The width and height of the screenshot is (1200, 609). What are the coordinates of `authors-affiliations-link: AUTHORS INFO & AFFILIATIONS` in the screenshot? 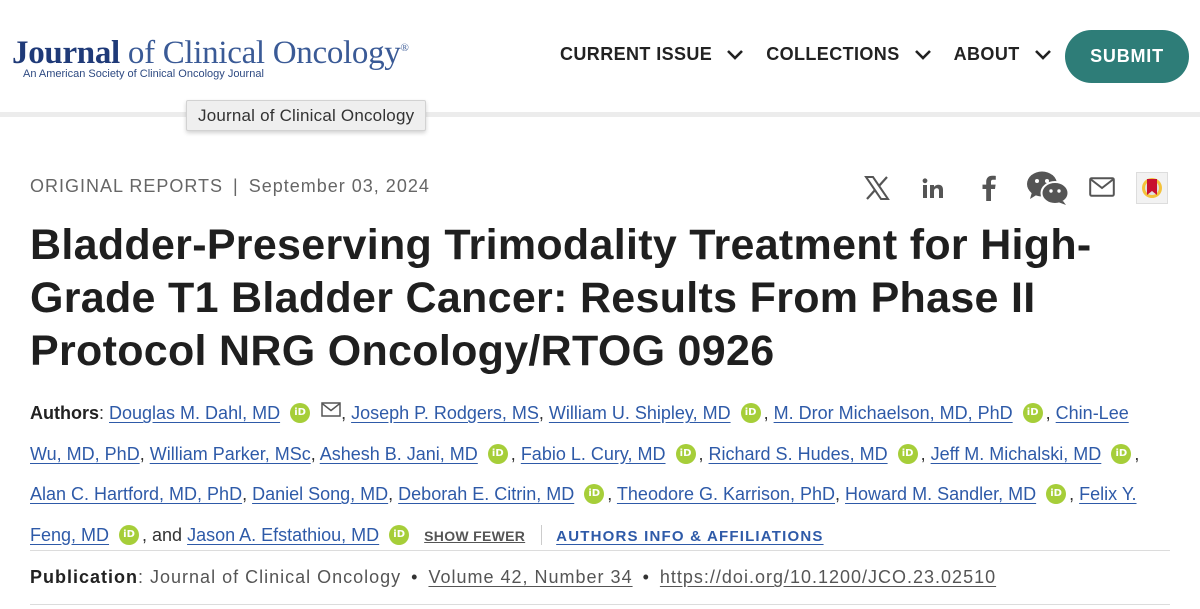 It's located at (689, 536).